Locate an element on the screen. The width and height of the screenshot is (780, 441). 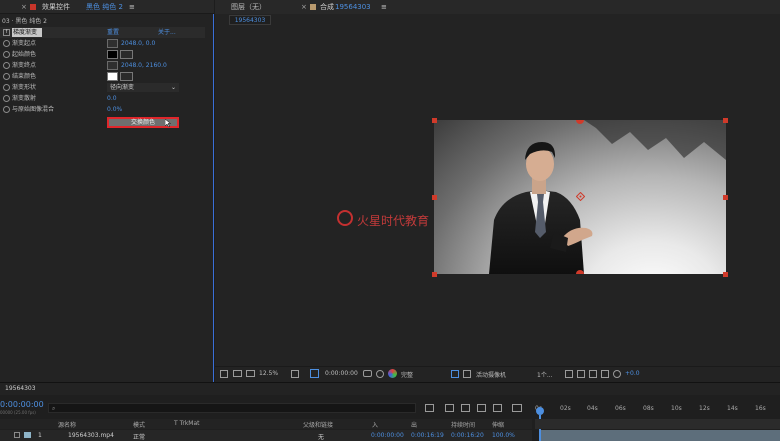
col-mode: 模式 is located at coordinates (139, 424).